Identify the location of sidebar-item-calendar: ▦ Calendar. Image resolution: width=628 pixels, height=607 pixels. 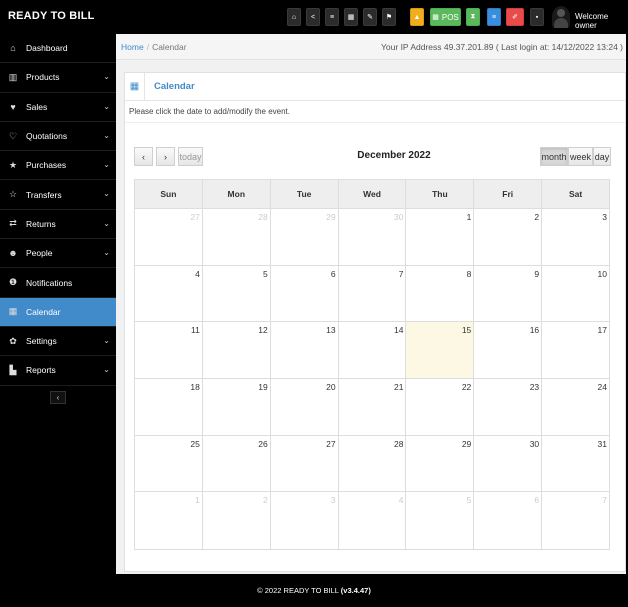
(58, 312).